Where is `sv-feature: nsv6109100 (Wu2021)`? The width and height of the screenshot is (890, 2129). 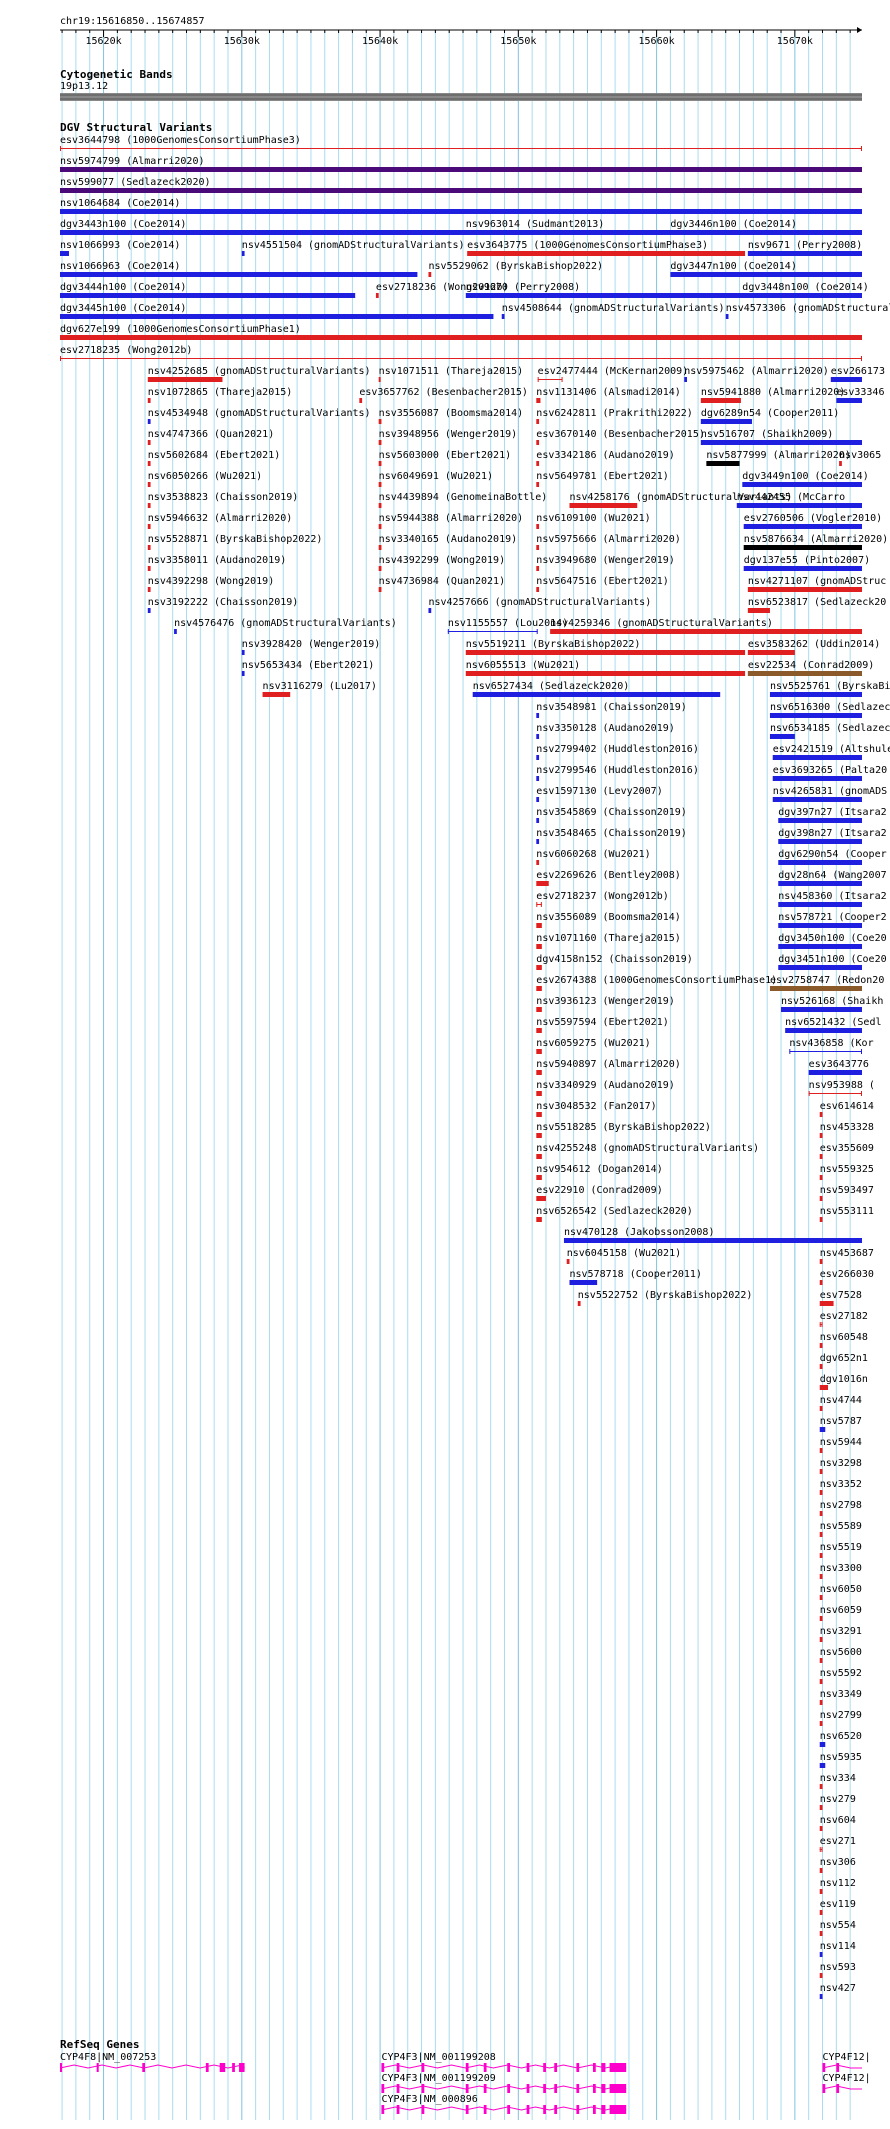 sv-feature: nsv6109100 (Wu2021) is located at coordinates (593, 521).